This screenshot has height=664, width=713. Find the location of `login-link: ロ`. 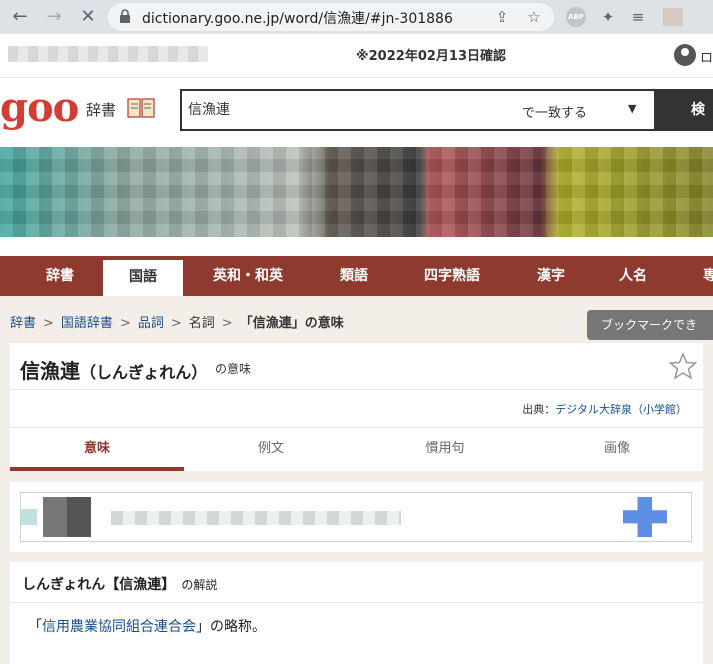

login-link: ロ is located at coordinates (706, 56).